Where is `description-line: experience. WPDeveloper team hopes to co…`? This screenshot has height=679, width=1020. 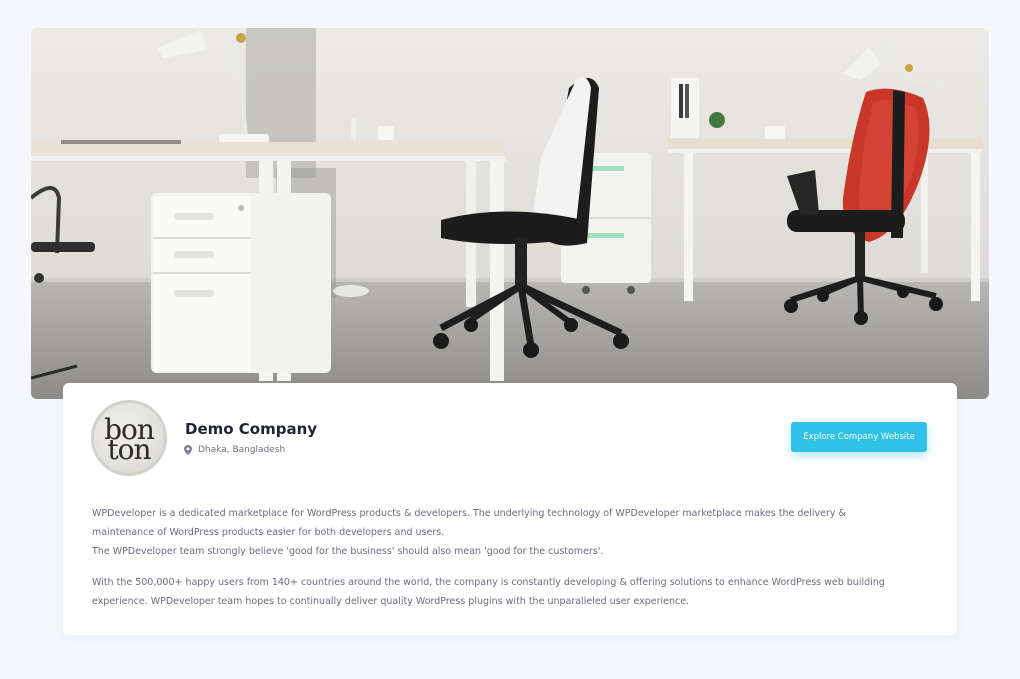 description-line: experience. WPDeveloper team hopes to co… is located at coordinates (391, 601).